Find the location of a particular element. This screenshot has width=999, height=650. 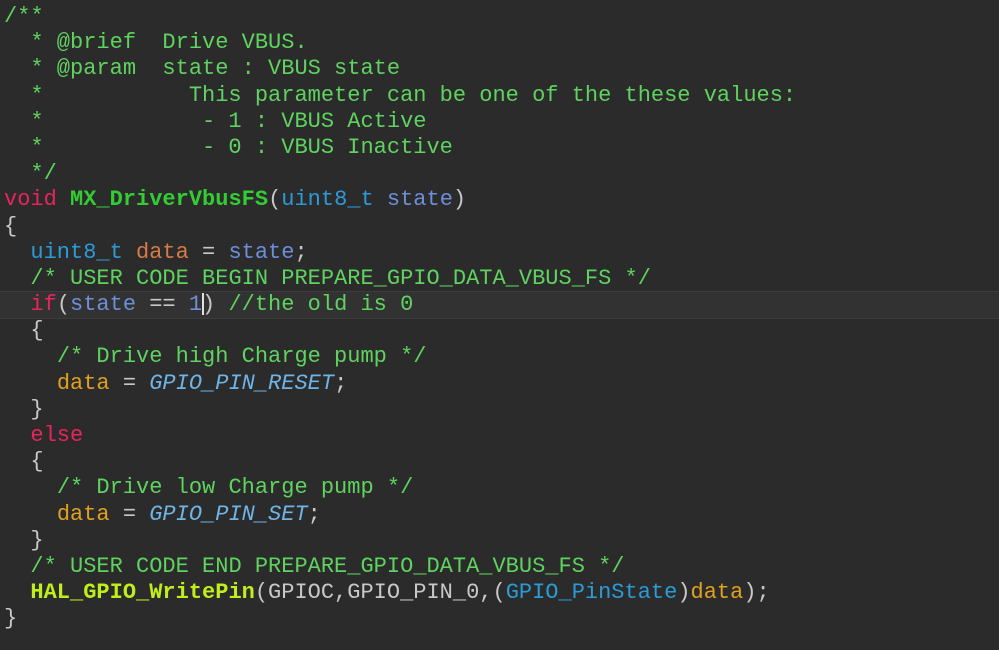

code-line: * - 0 : VBUS Inactive is located at coordinates (501, 148).